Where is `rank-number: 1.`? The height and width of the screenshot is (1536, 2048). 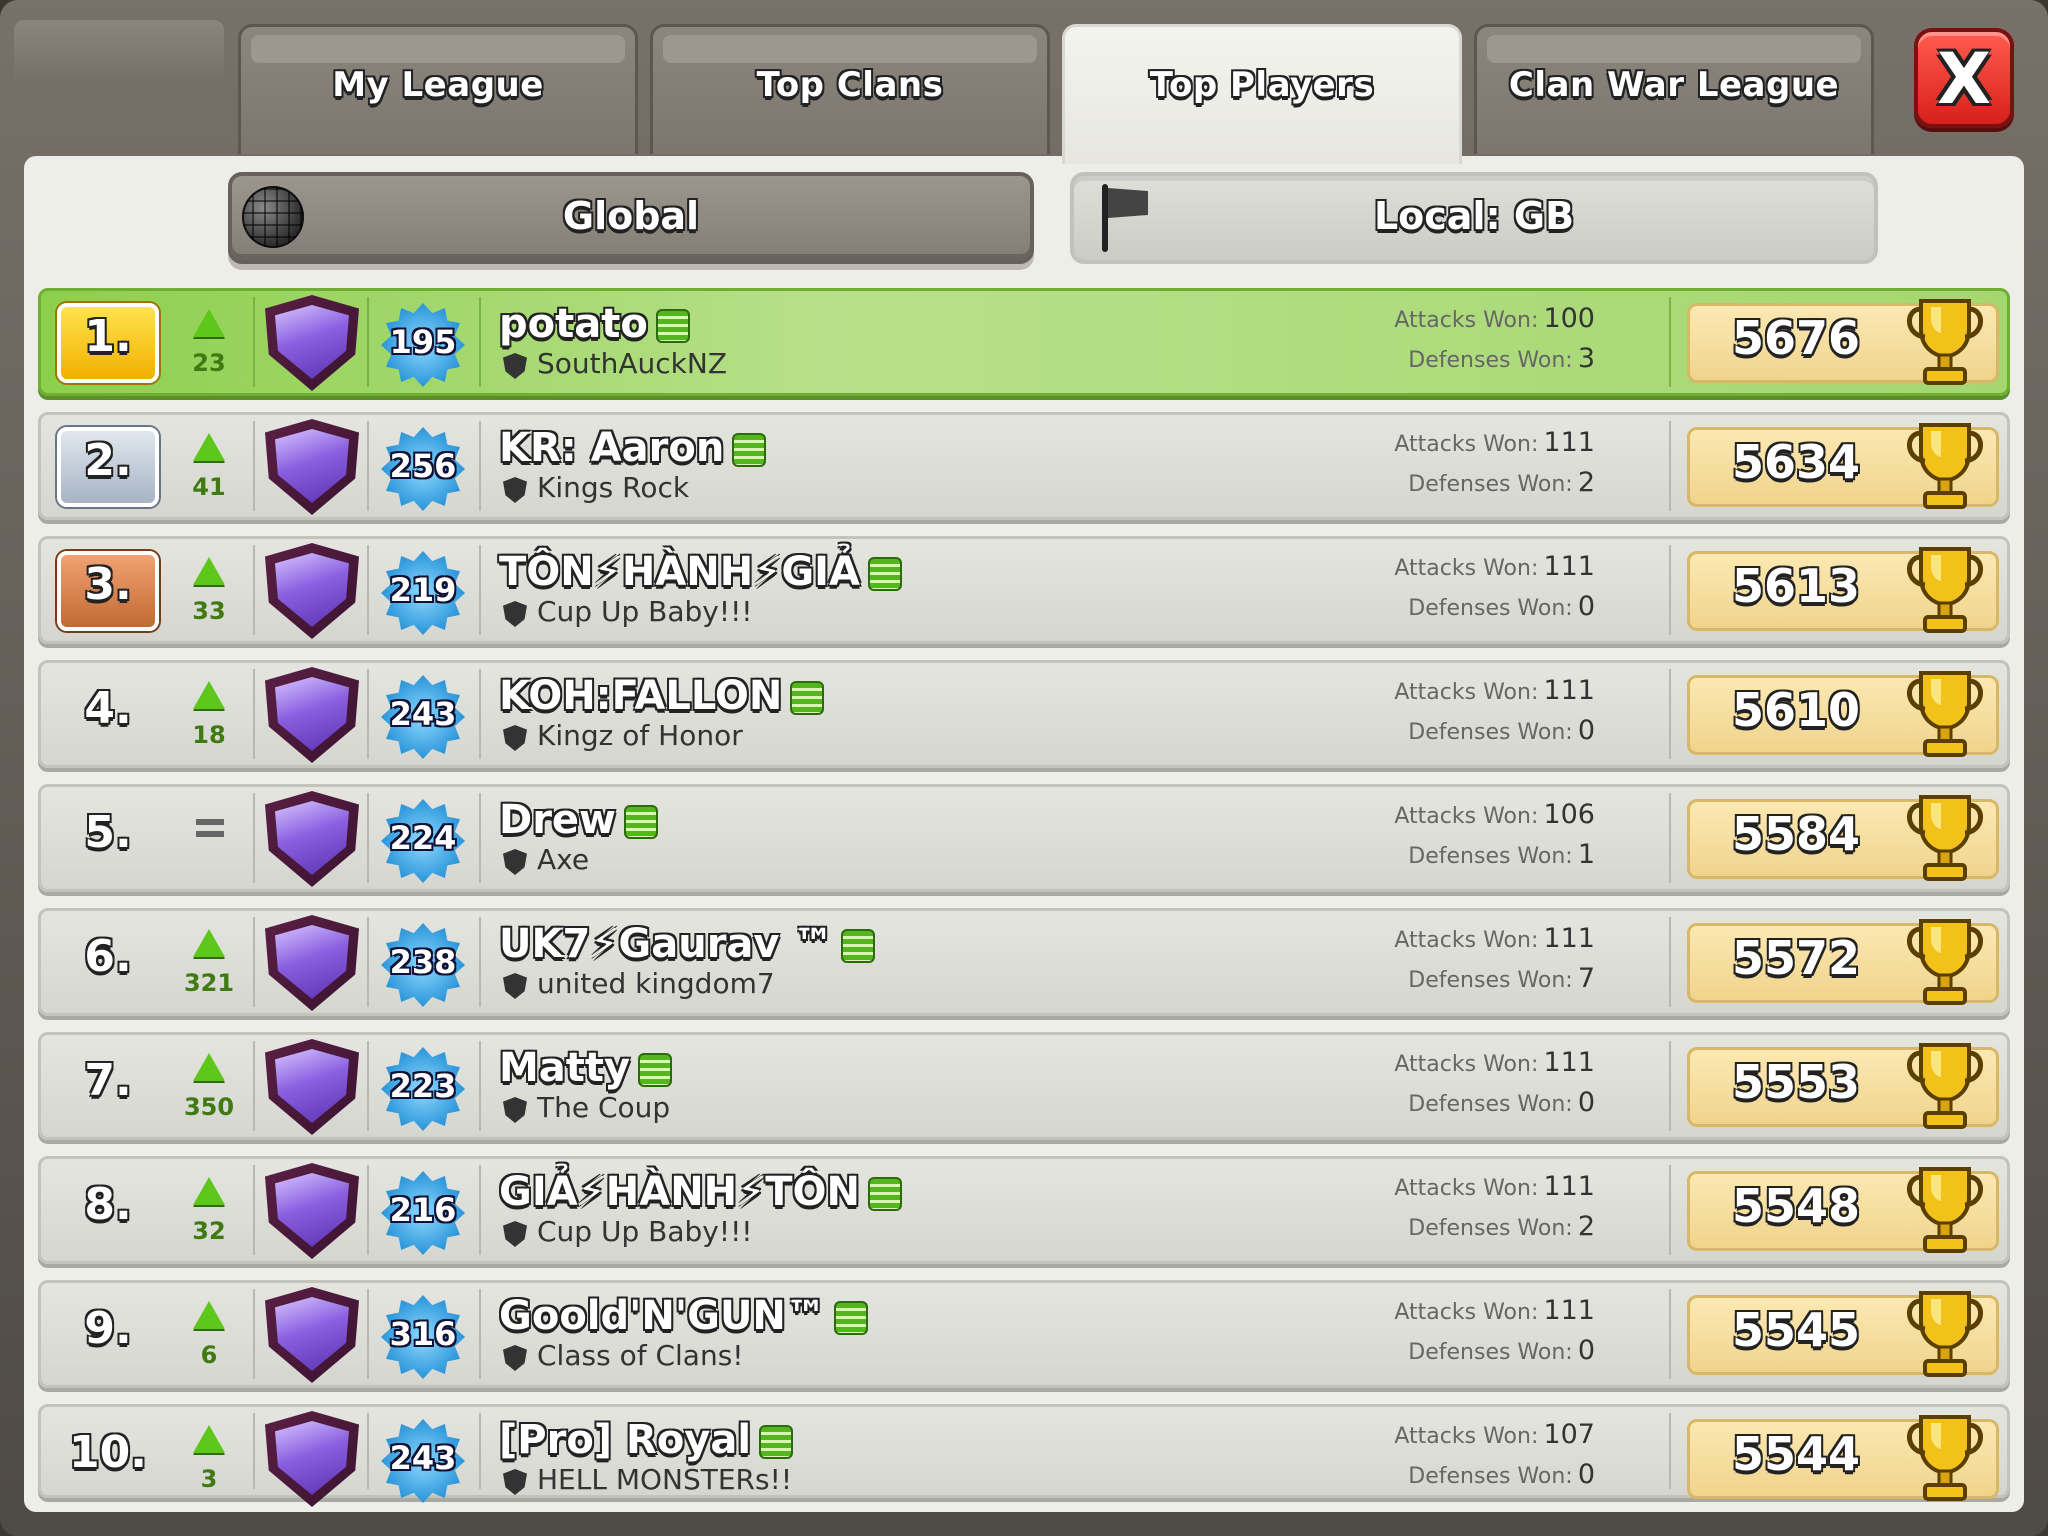
rank-number: 1. is located at coordinates (108, 336).